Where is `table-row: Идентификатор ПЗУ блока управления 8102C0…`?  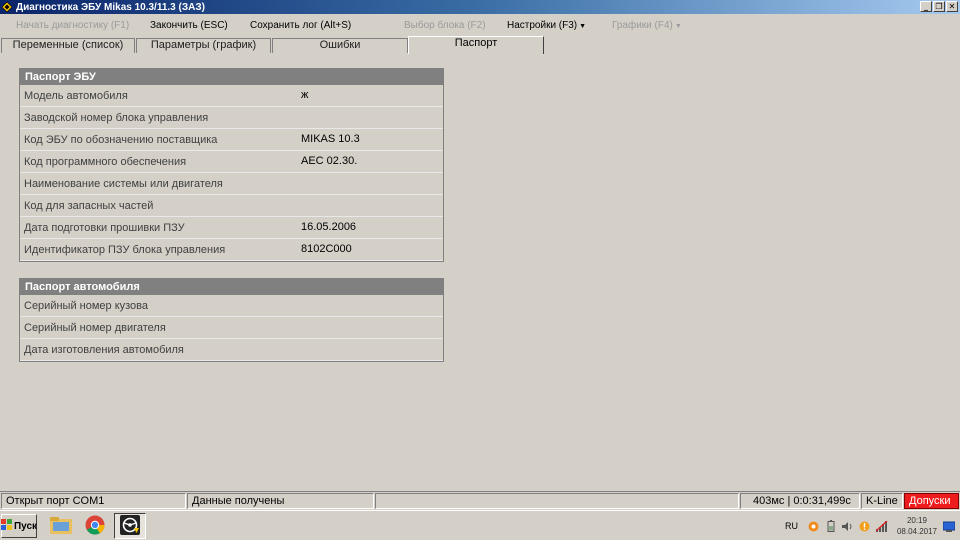 table-row: Идентификатор ПЗУ блока управления 8102C0… is located at coordinates (231, 250).